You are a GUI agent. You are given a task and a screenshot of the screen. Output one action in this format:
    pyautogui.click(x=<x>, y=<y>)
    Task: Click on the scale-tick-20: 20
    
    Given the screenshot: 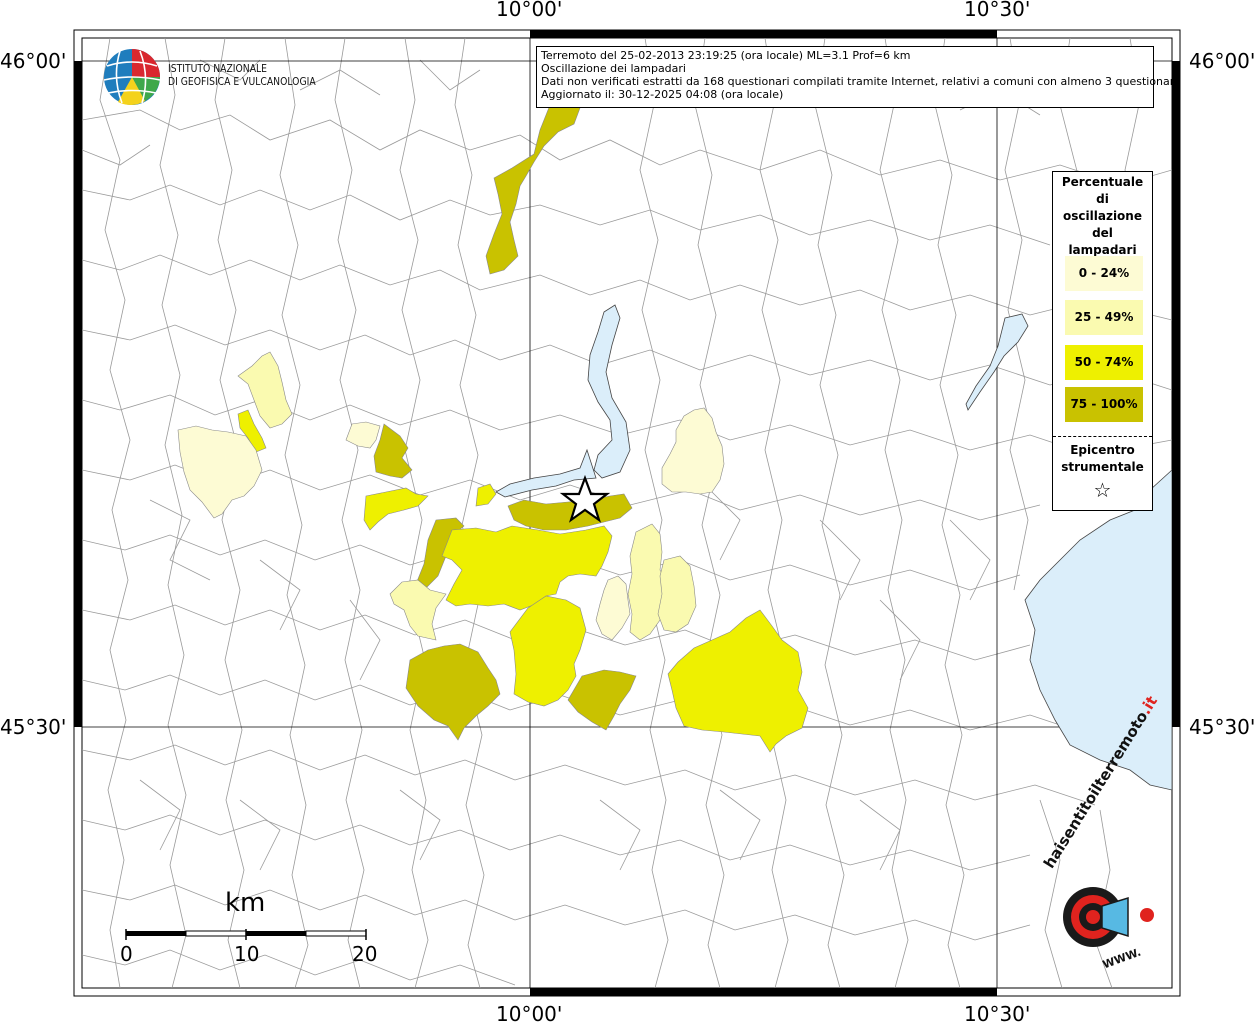 What is the action you would take?
    pyautogui.click(x=365, y=954)
    